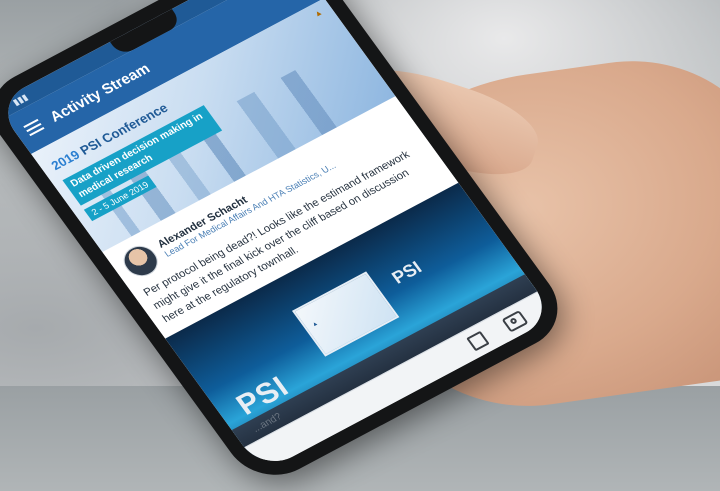 The height and width of the screenshot is (491, 720). I want to click on stage-screen-text: ▲, so click(315, 324).